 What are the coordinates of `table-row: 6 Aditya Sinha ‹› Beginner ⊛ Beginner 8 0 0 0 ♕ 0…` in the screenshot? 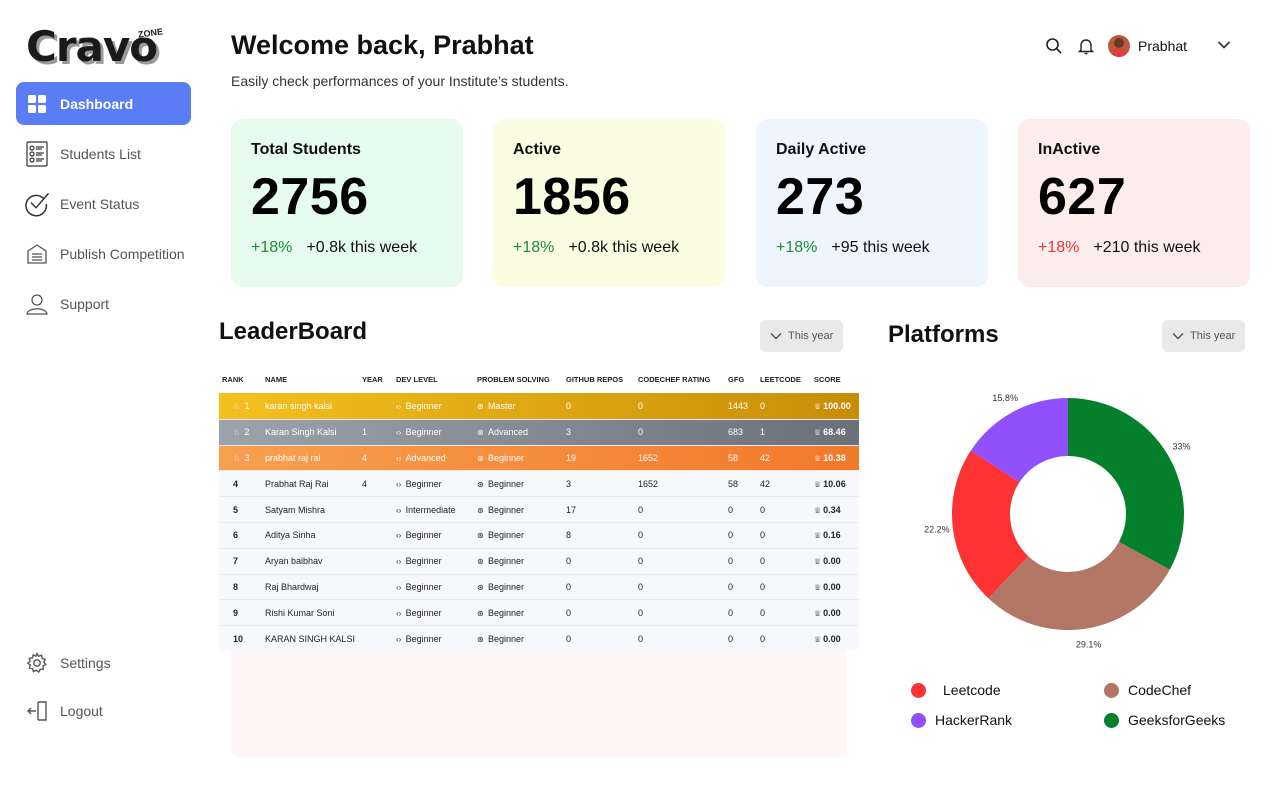 It's located at (539, 534).